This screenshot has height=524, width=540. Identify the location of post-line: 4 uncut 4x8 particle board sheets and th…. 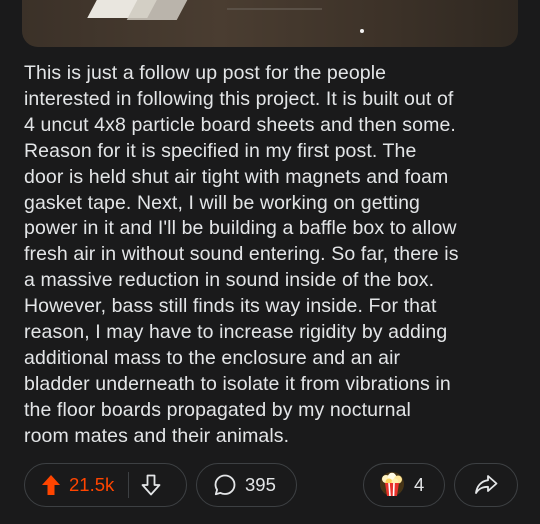
(240, 124).